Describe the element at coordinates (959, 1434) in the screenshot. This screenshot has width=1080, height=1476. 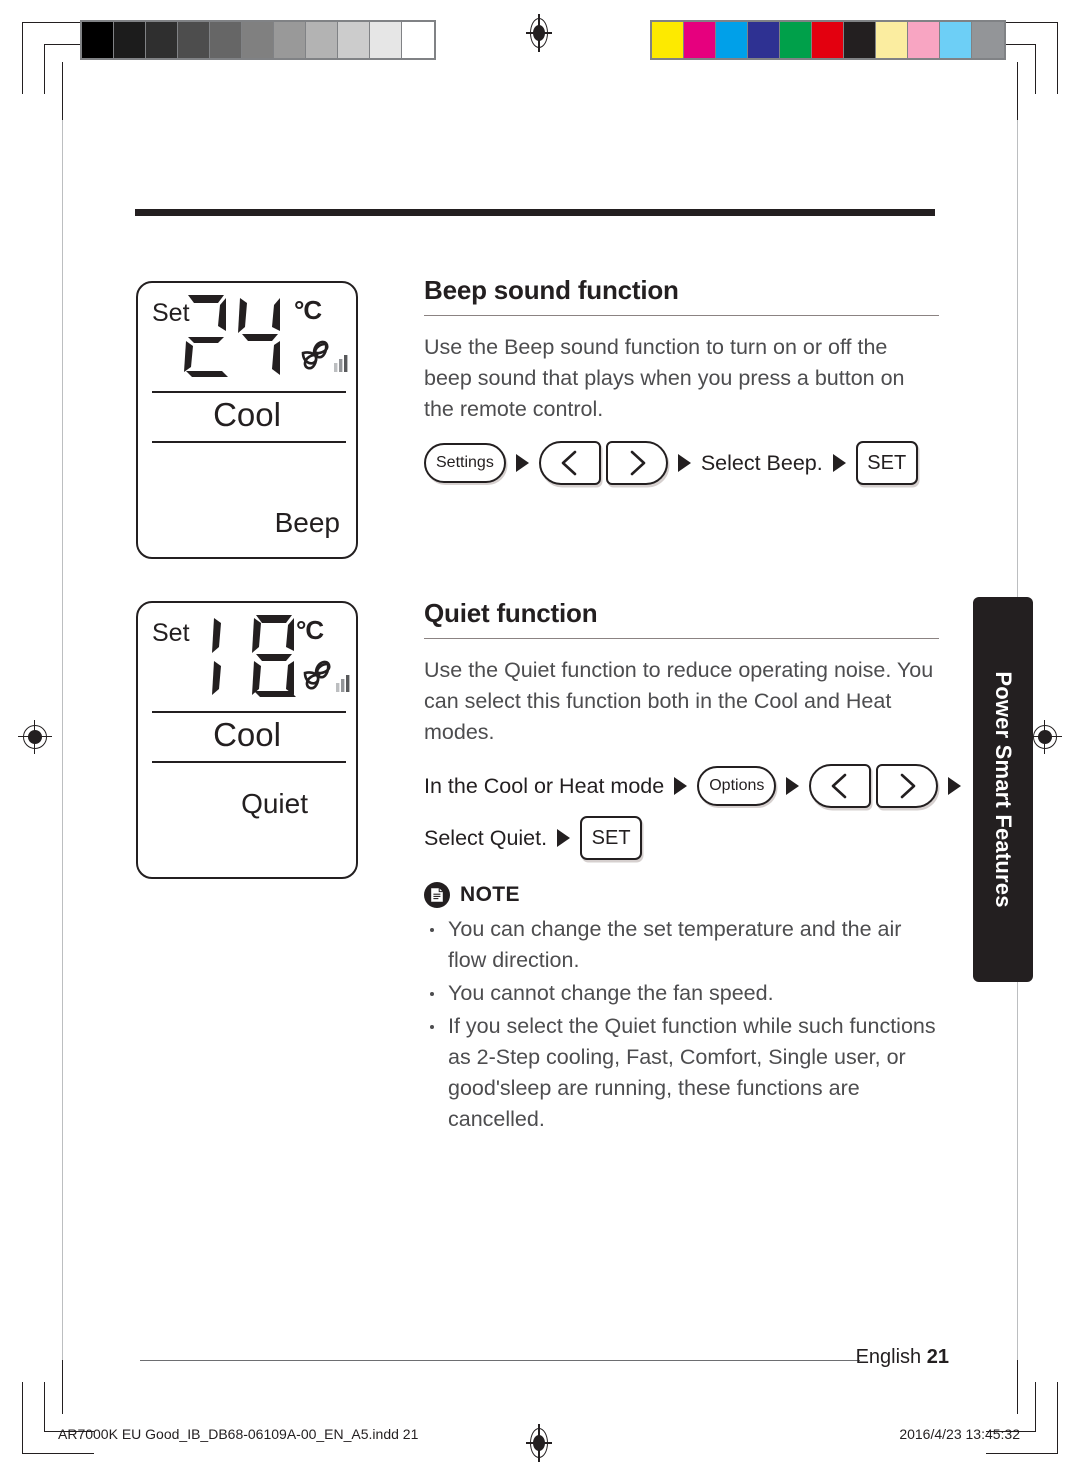
I see `print-timestamp: 2016/4/23 13:45:32` at that location.